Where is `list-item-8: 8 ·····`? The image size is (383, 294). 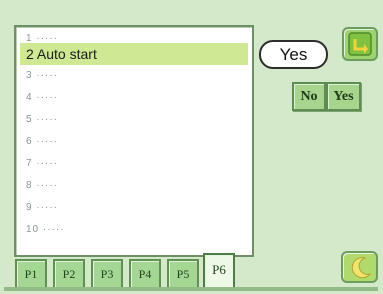
list-item-8: 8 ····· is located at coordinates (134, 186).